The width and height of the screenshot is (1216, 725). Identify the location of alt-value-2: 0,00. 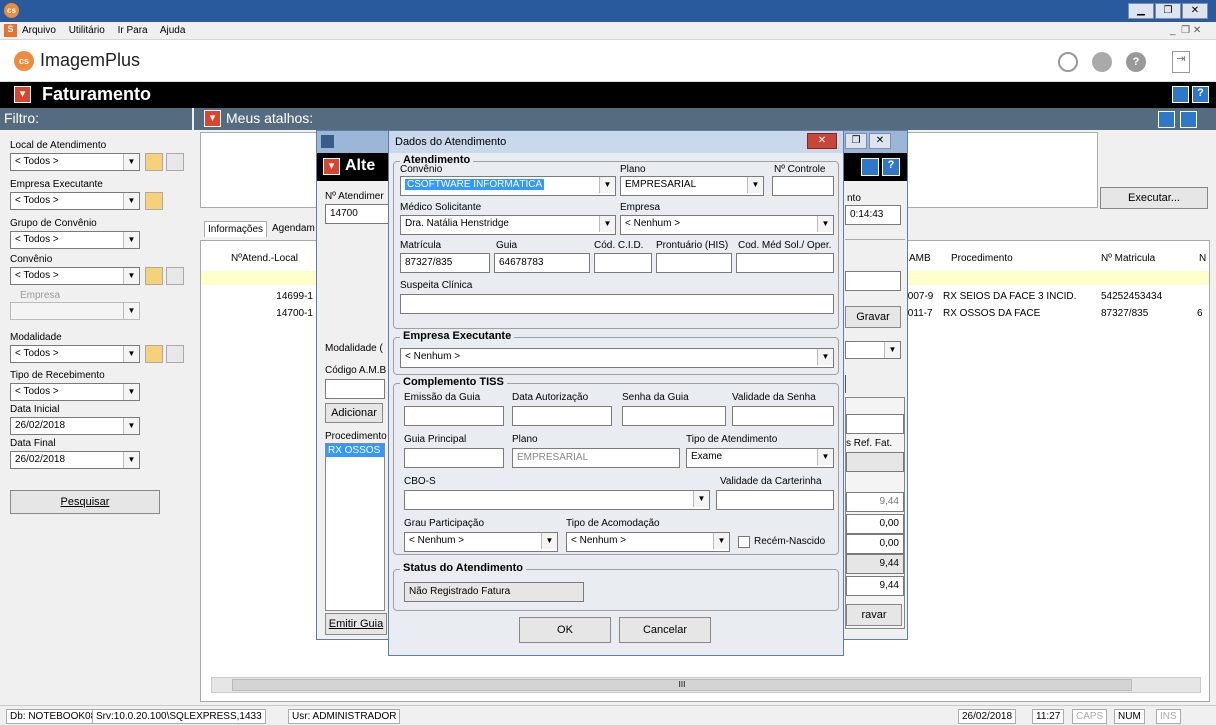
(875, 524).